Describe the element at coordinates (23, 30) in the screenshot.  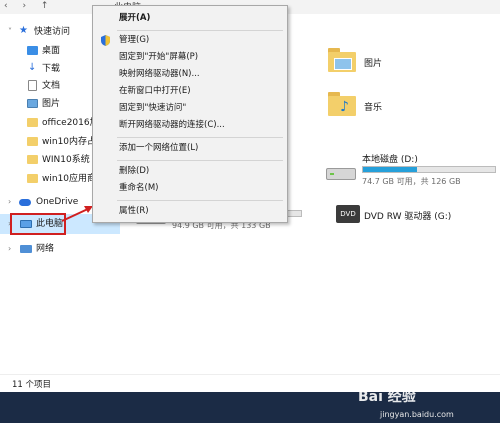
I see `star-icon: ★` at that location.